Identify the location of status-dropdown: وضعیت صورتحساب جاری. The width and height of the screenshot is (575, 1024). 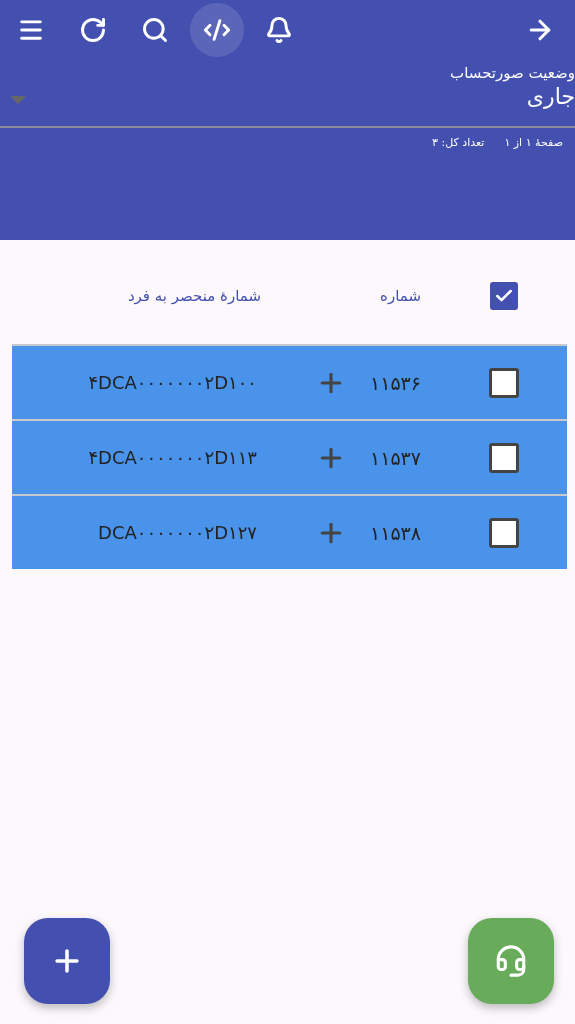
(287, 96).